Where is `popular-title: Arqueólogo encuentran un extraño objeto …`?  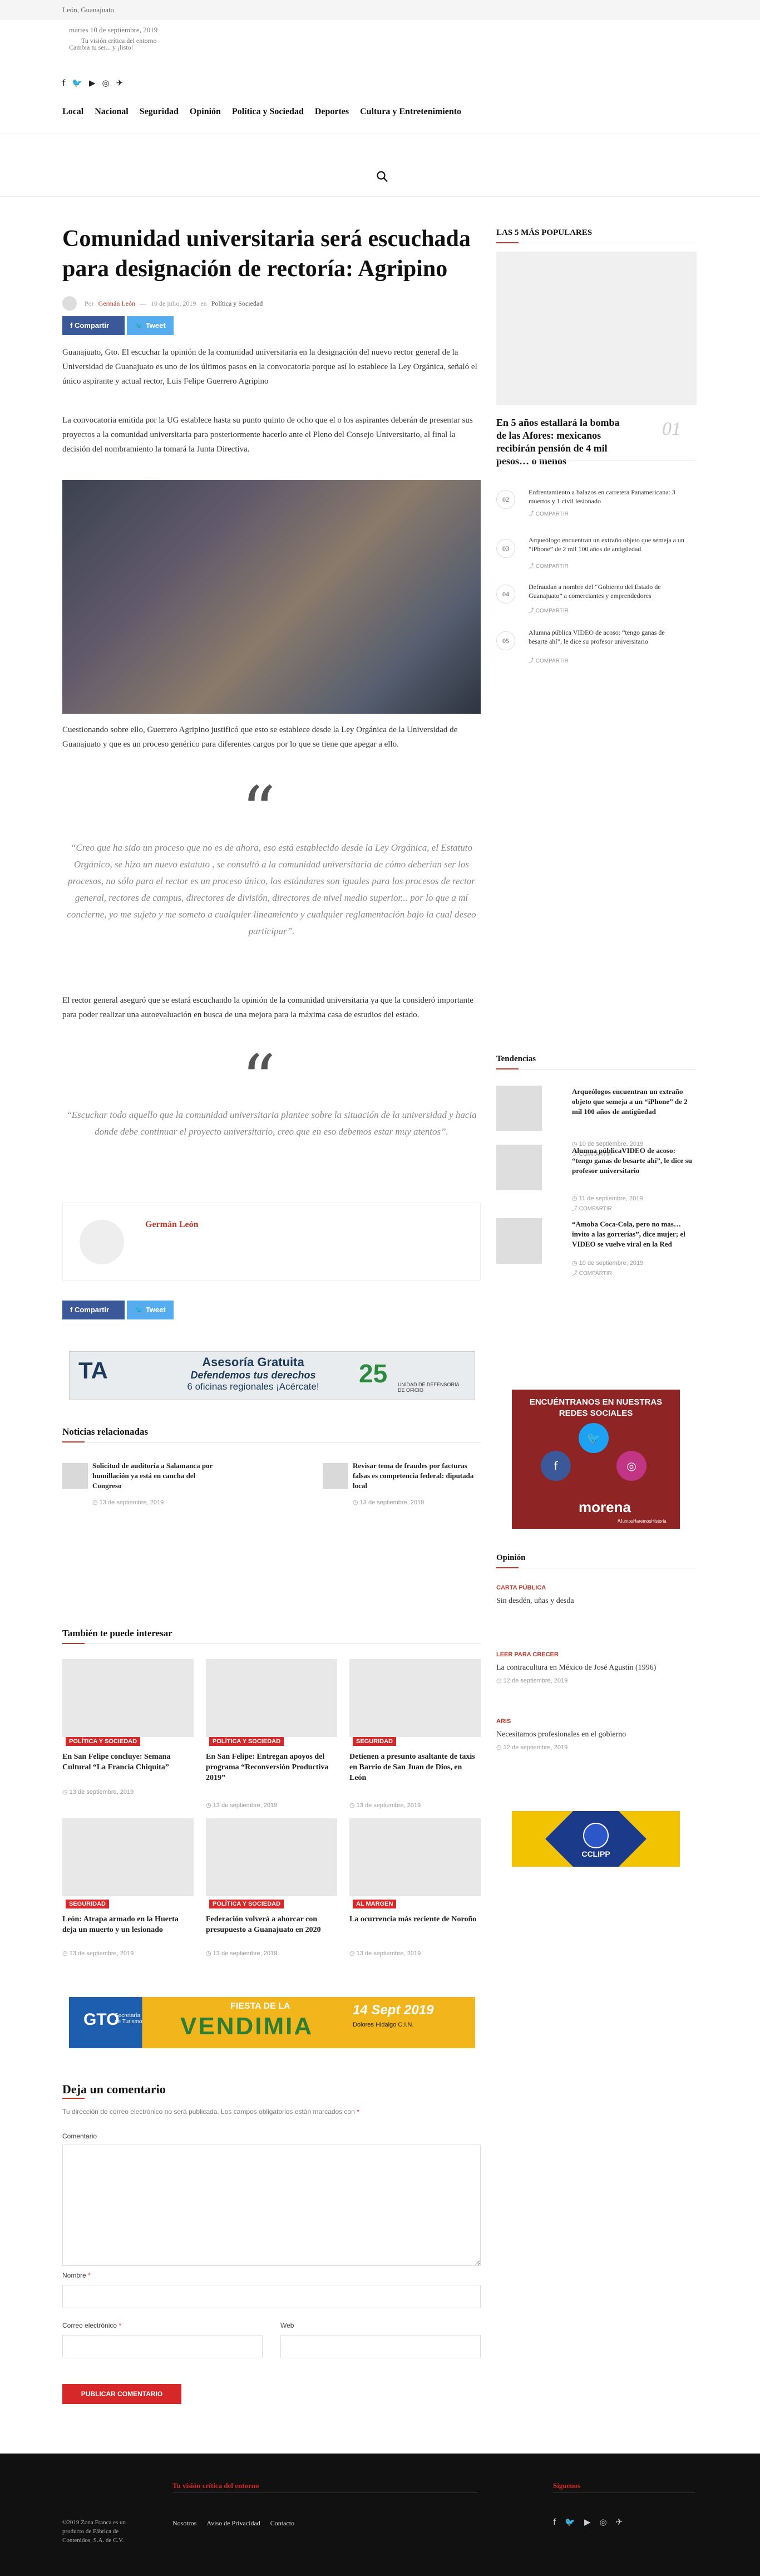 popular-title: Arqueólogo encuentran un extraño objeto … is located at coordinates (606, 544).